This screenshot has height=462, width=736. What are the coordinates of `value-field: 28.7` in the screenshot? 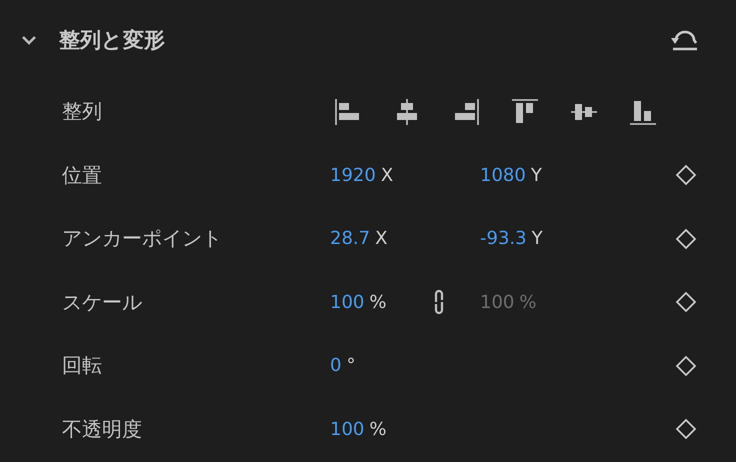 It's located at (350, 239).